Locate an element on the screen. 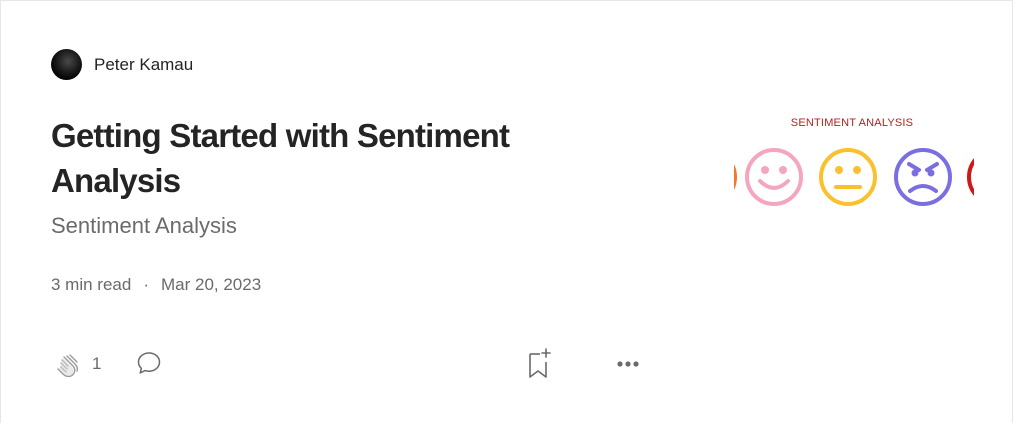  clap-button is located at coordinates (69, 364).